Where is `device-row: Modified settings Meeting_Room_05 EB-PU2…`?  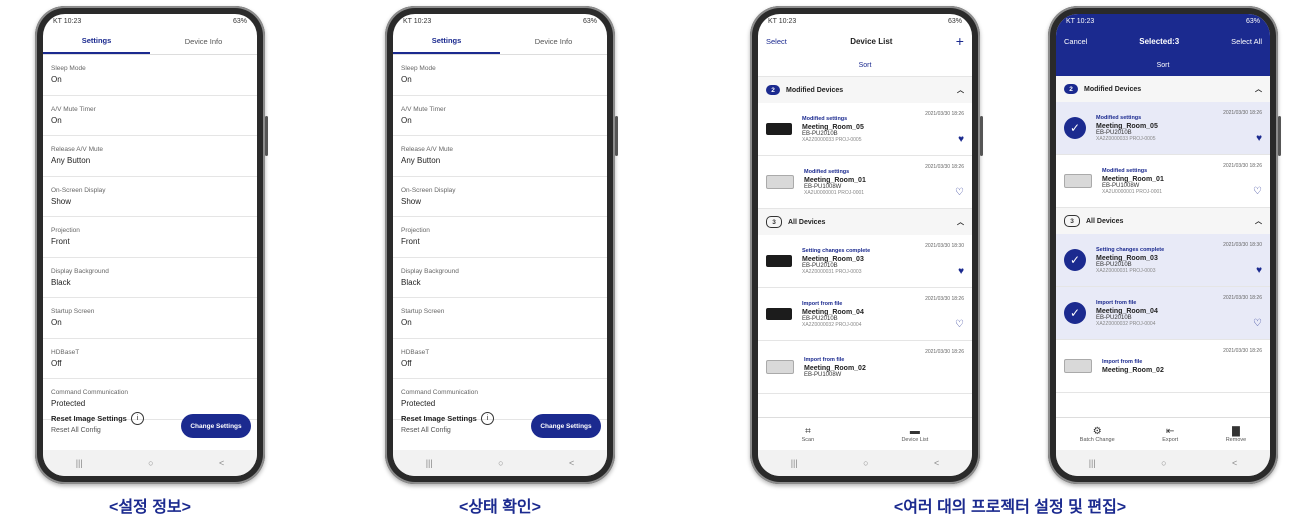 device-row: Modified settings Meeting_Room_05 EB-PU2… is located at coordinates (865, 129).